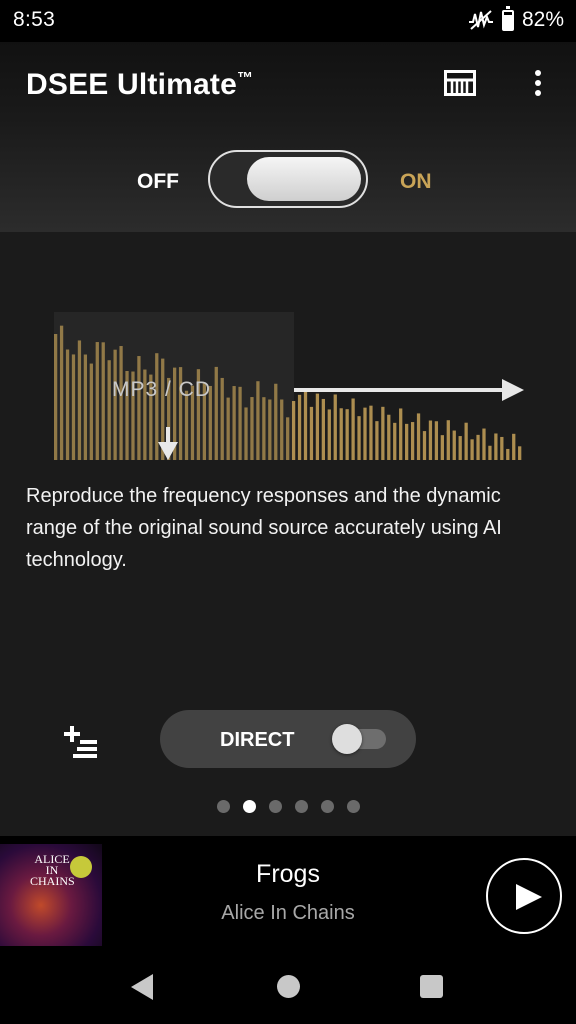 The height and width of the screenshot is (1024, 576). I want to click on switch-on-label: ON, so click(416, 181).